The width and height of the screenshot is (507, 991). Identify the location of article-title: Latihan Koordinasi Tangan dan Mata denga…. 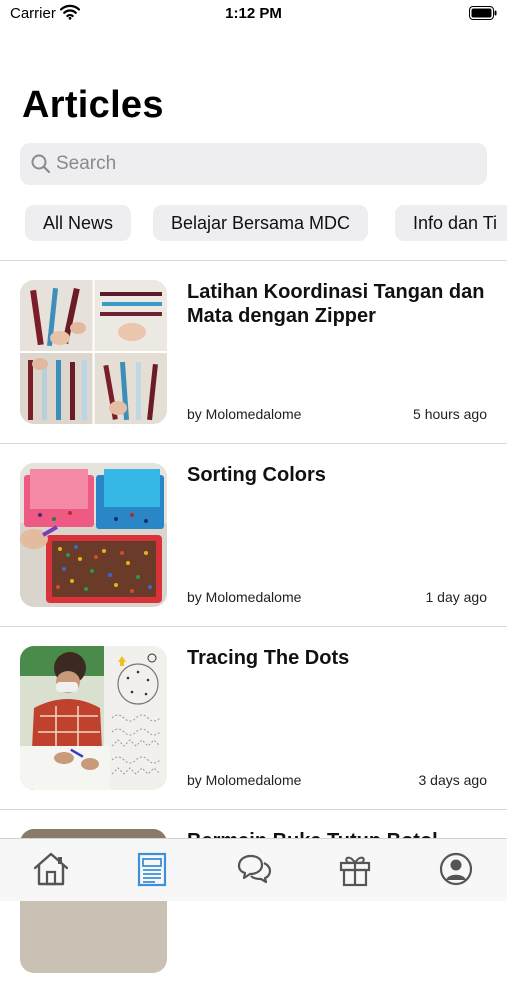
(336, 304).